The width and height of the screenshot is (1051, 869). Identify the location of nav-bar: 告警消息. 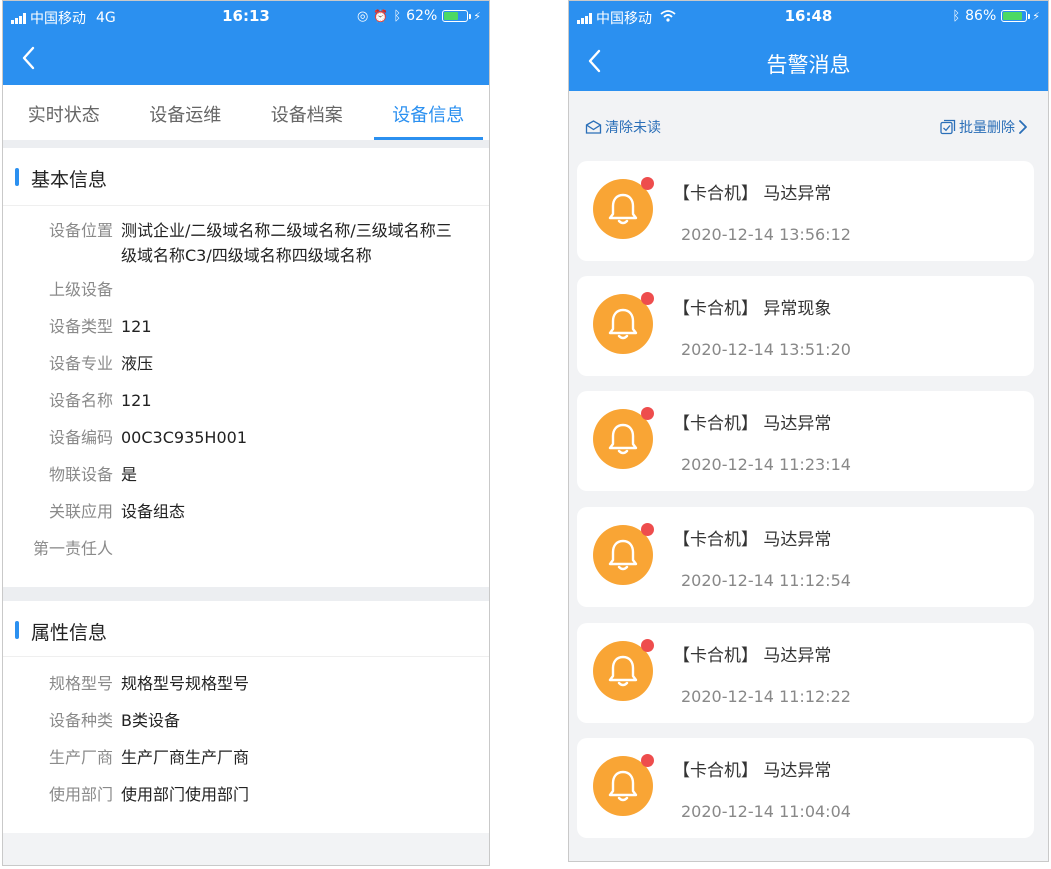
(808, 62).